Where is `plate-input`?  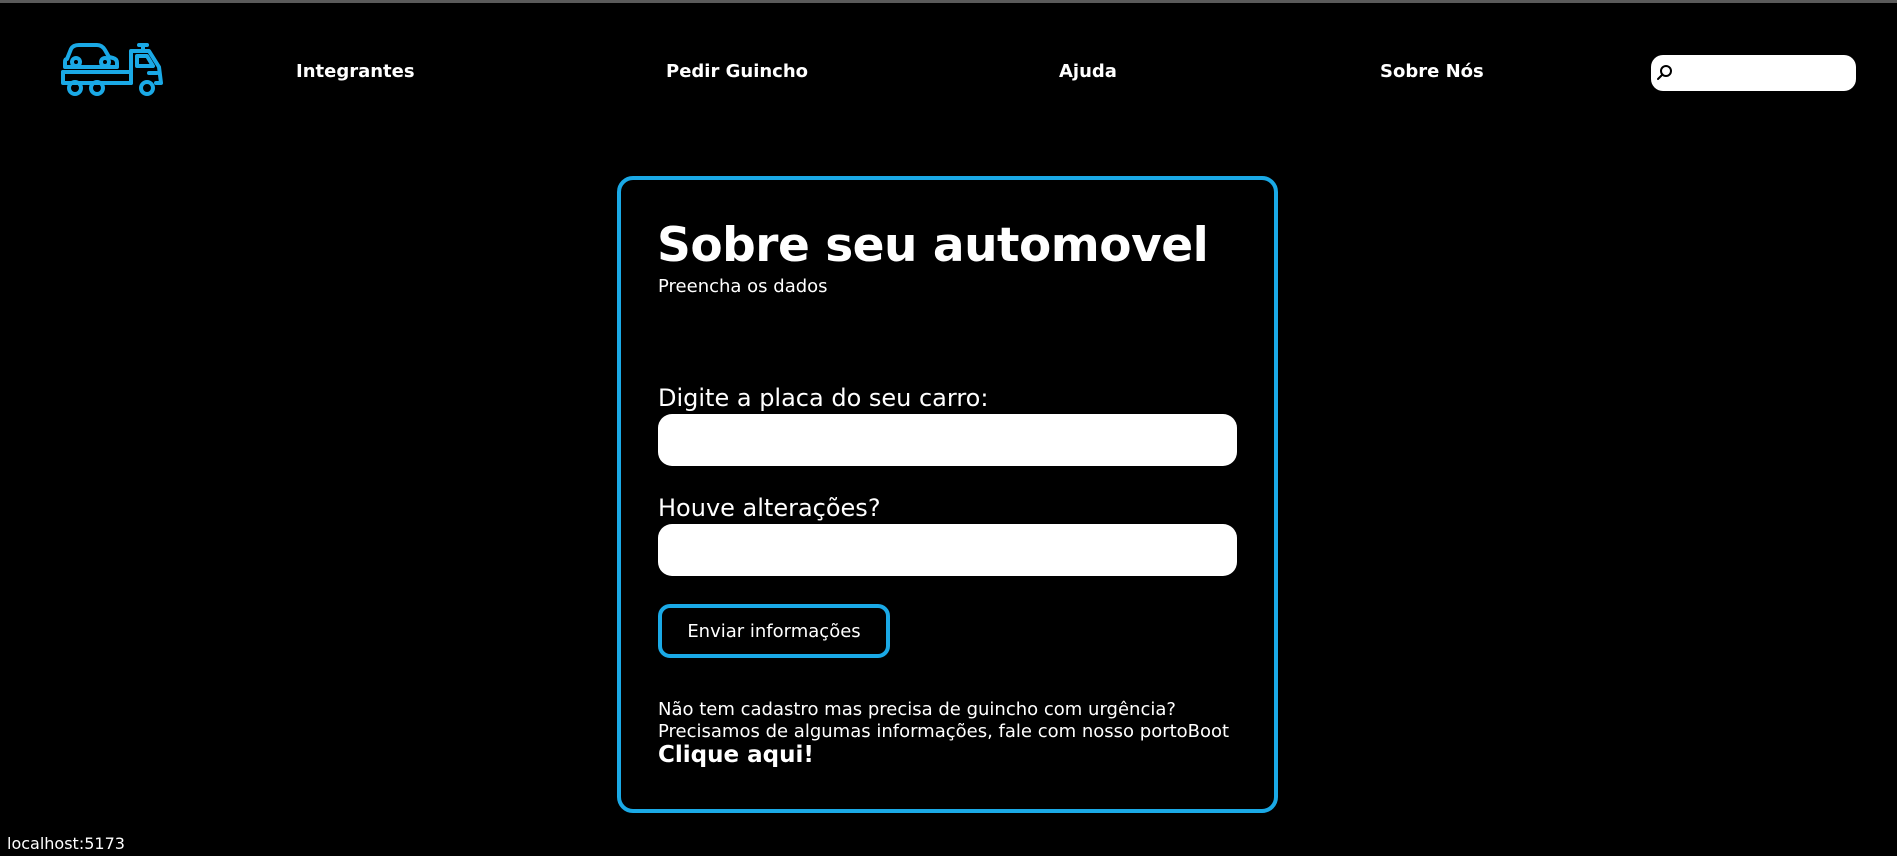
plate-input is located at coordinates (947, 440).